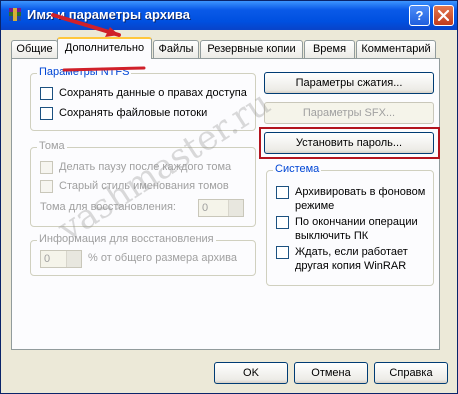  I want to click on background-checkbox: Архивировать в фоновом режиме, so click(351, 199).